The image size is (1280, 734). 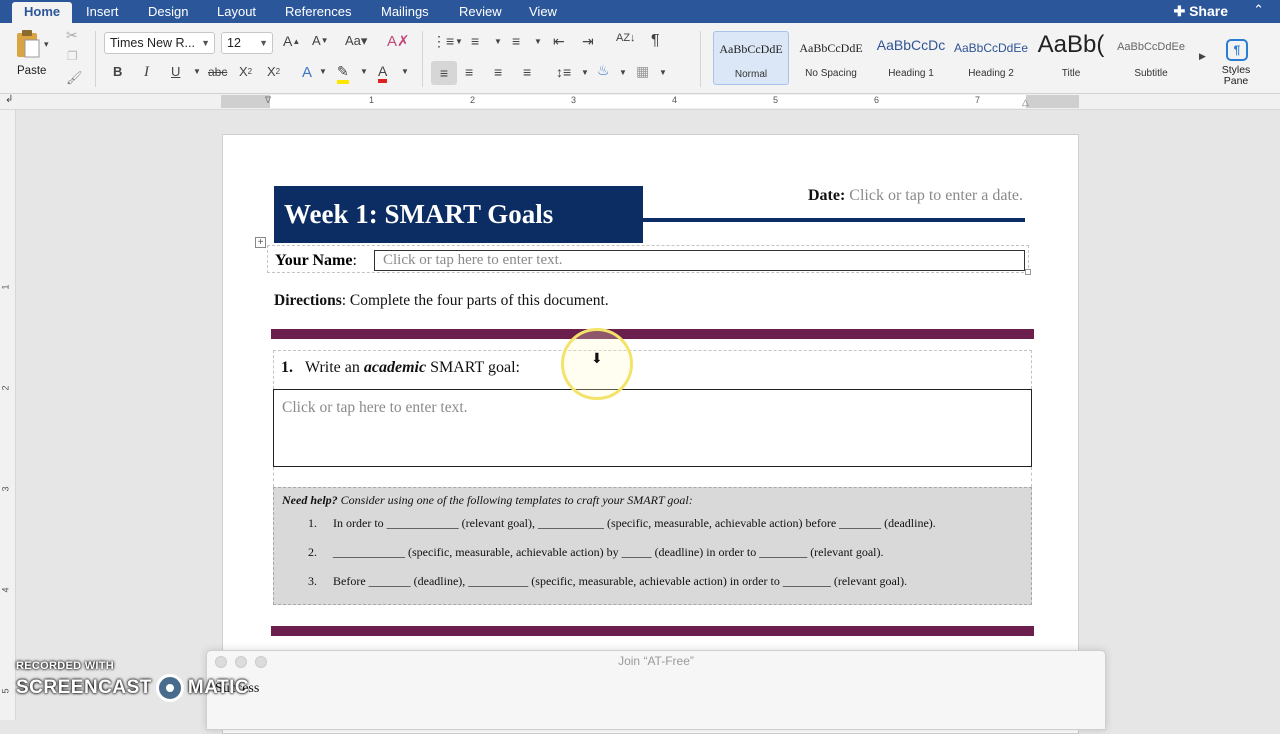 What do you see at coordinates (9, 99) in the screenshot?
I see `tab-selector-icon: ↲` at bounding box center [9, 99].